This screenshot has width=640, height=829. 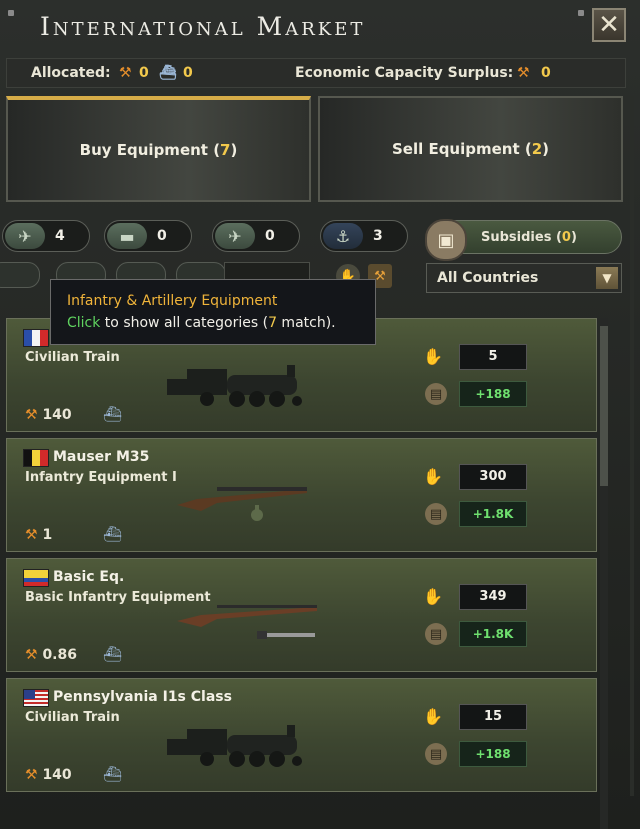 What do you see at coordinates (632, 446) in the screenshot?
I see `window-edge` at bounding box center [632, 446].